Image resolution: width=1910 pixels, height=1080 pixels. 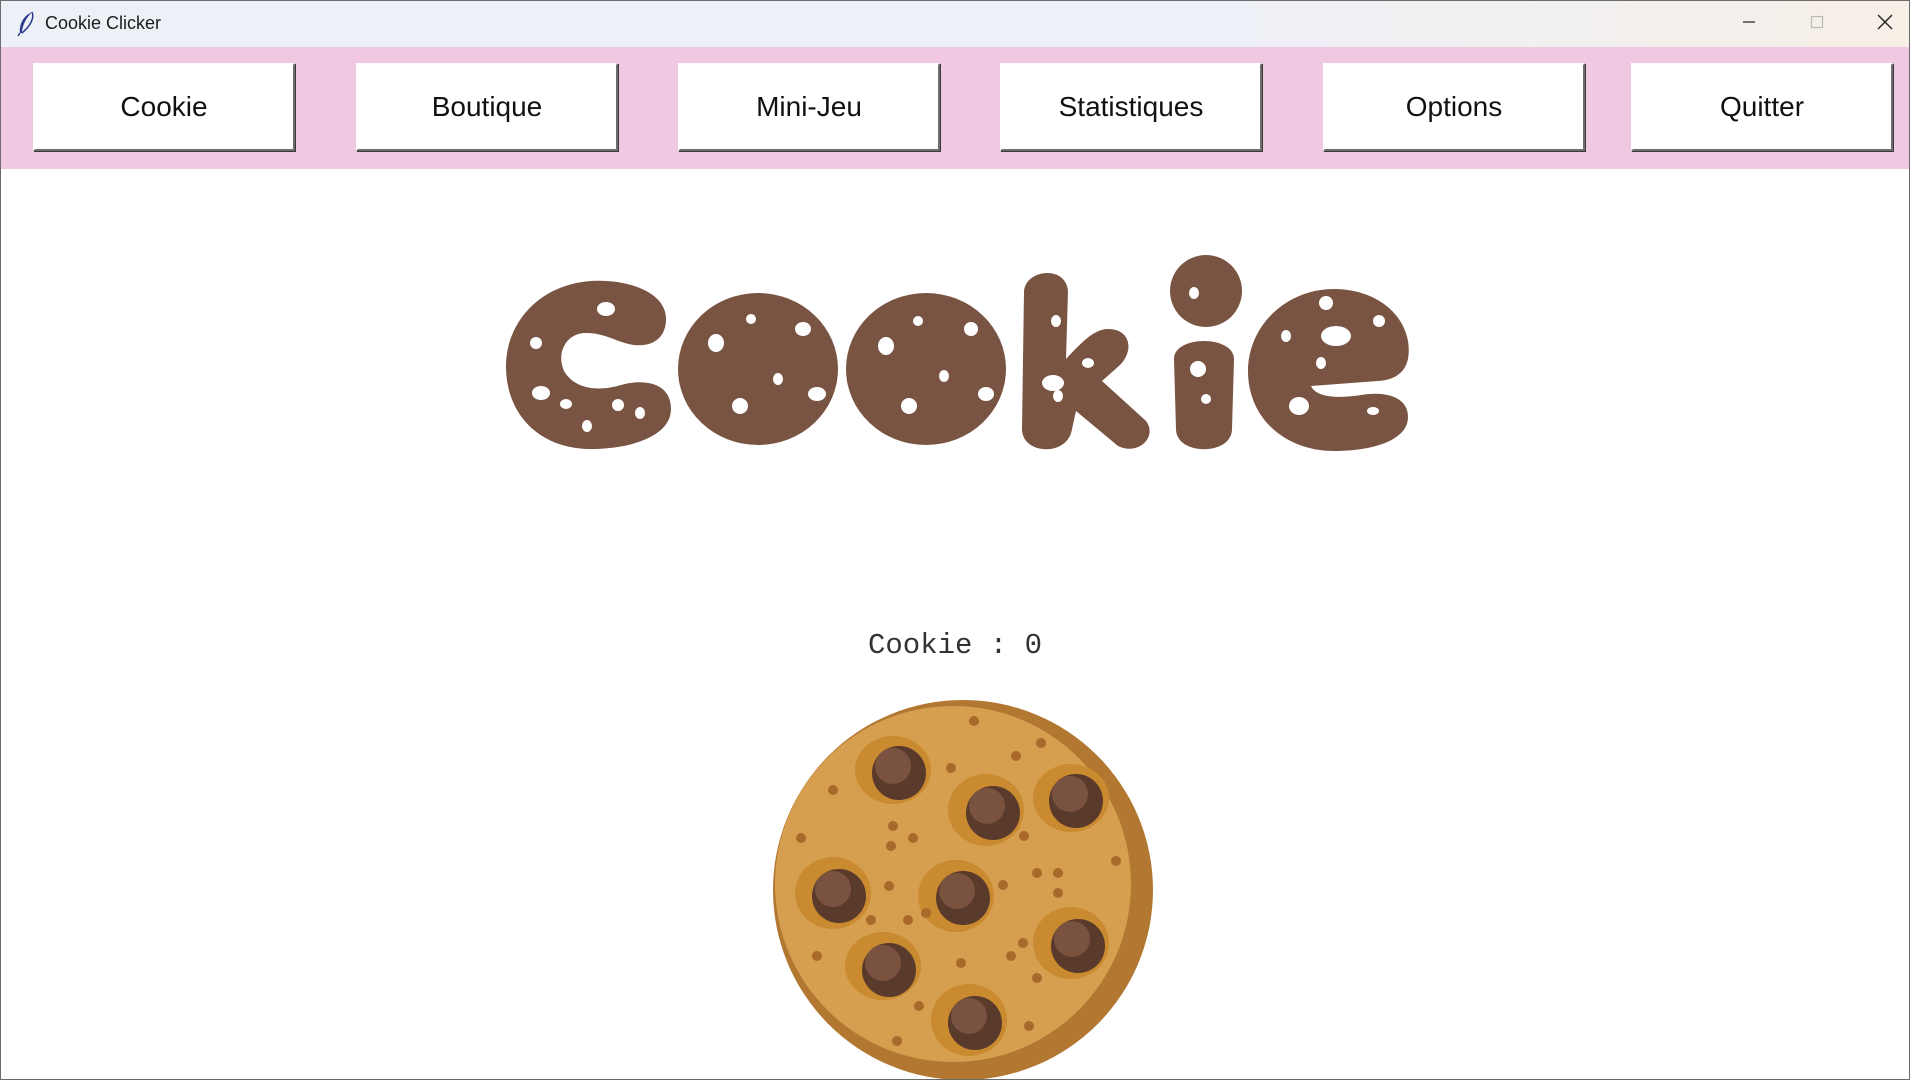 I want to click on nav-statistiques-button: Statistiques, so click(x=1131, y=107).